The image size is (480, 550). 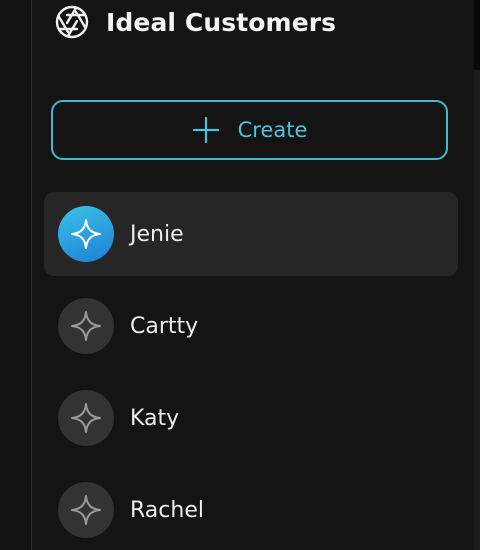 I want to click on create-button: Create, so click(x=249, y=130).